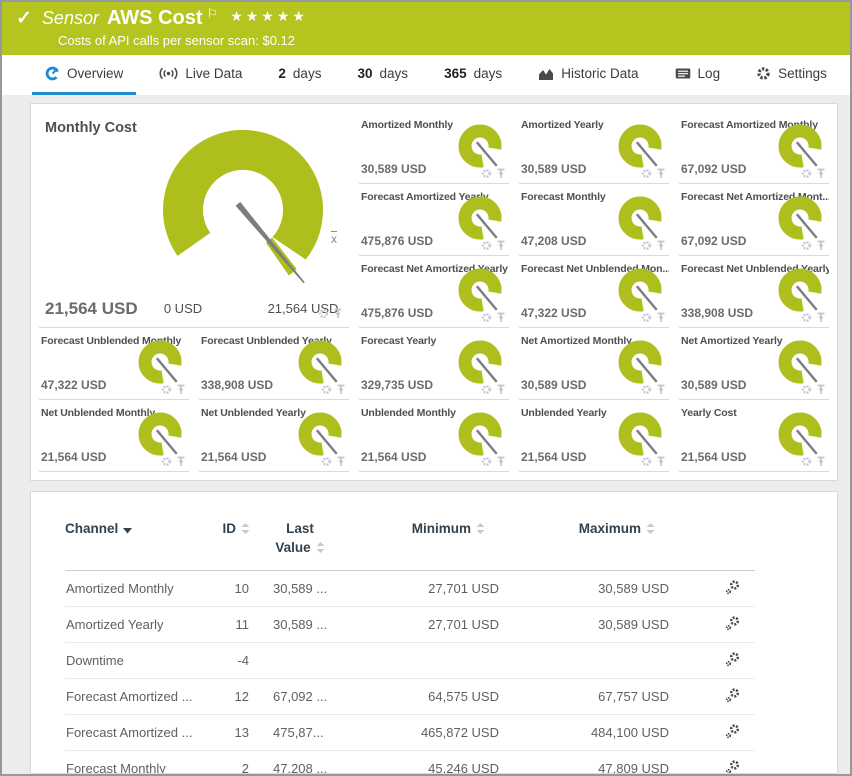 This screenshot has width=852, height=776. I want to click on minimum-cell: 27,701 USD, so click(425, 624).